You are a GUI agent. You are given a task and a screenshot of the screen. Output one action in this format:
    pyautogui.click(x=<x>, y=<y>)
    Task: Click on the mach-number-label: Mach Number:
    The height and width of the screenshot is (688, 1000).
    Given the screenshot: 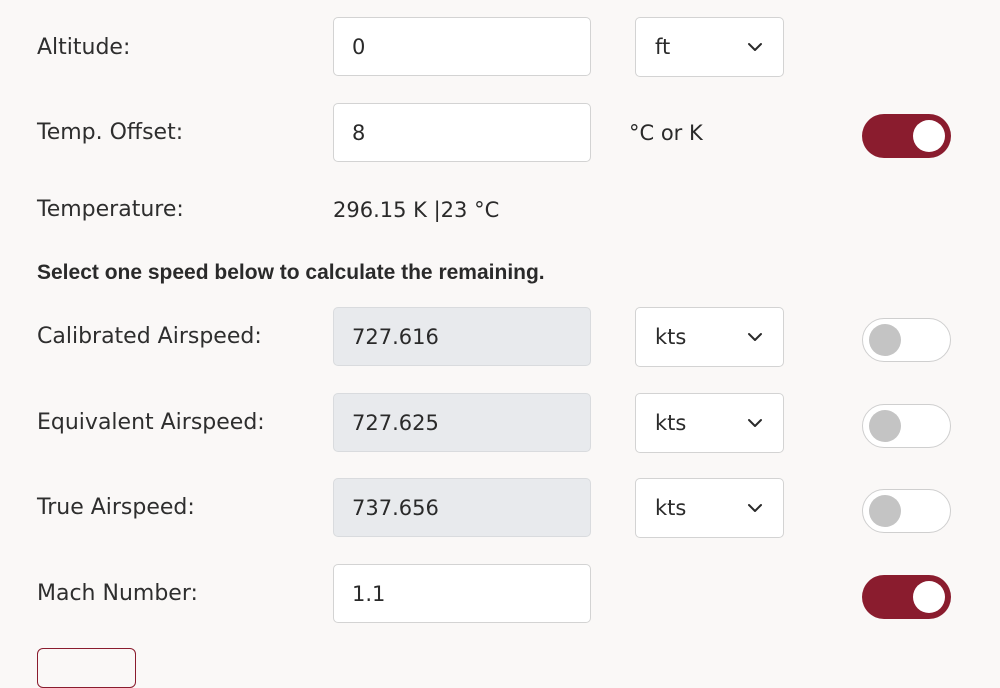 What is the action you would take?
    pyautogui.click(x=117, y=593)
    